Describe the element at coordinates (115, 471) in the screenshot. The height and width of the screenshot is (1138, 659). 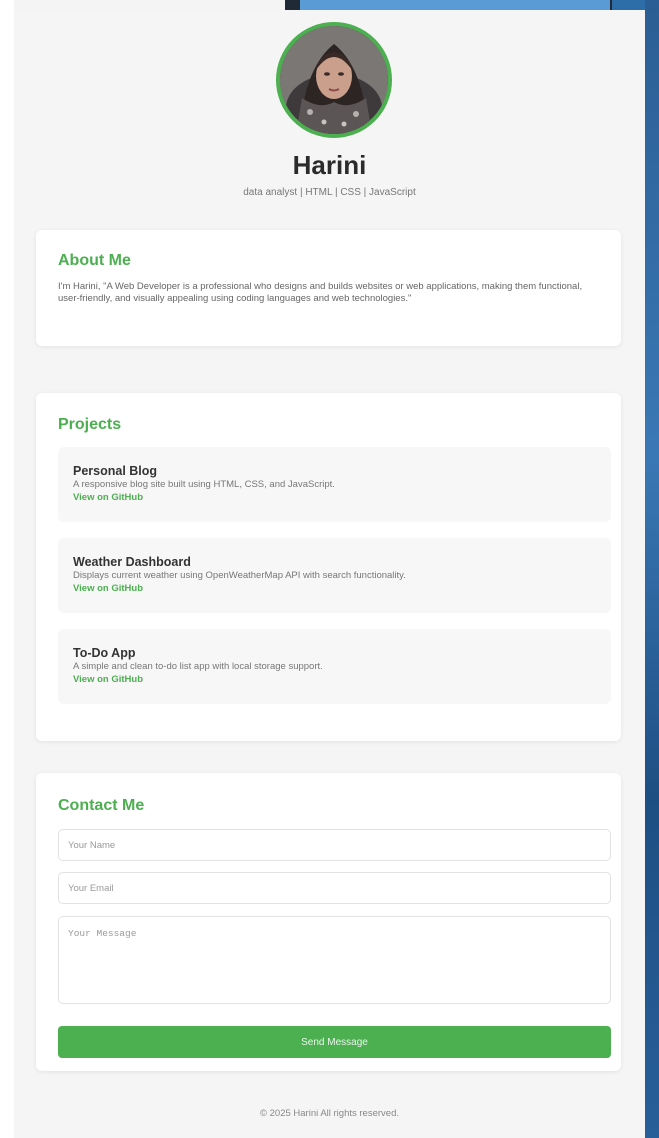
I see `project-title: Personal Blog` at that location.